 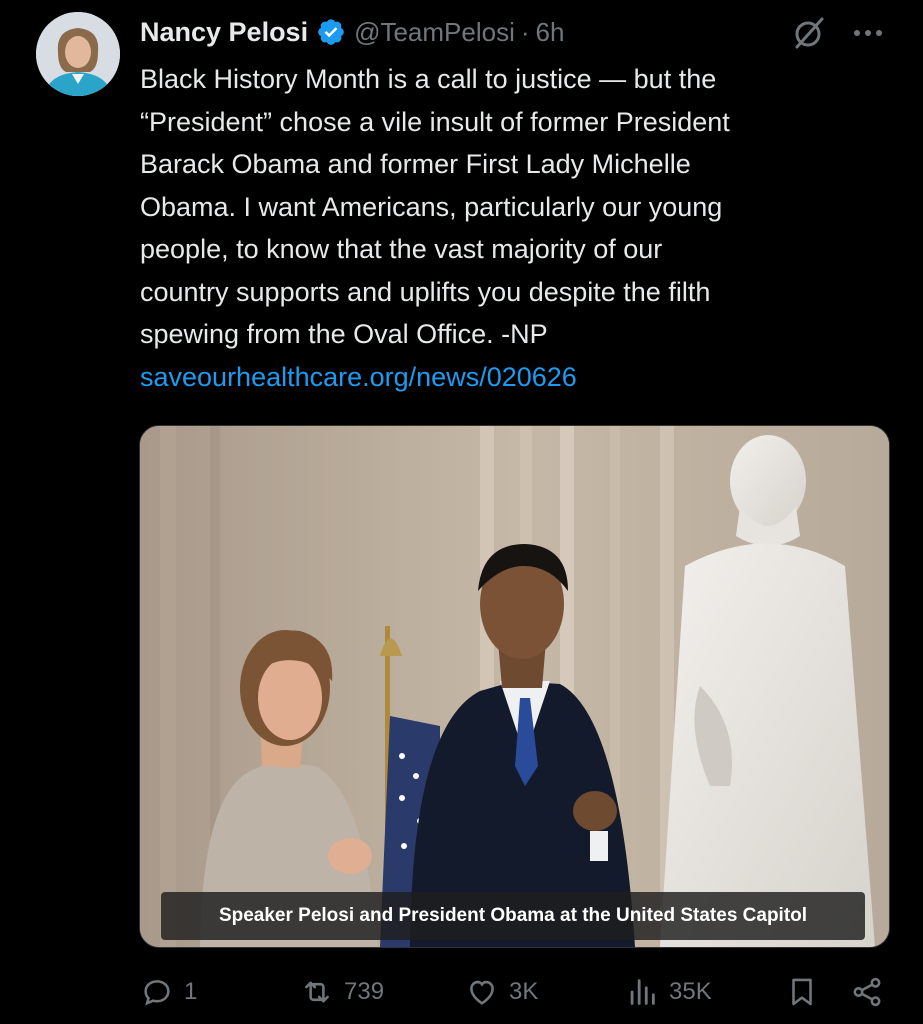 What do you see at coordinates (78, 54) in the screenshot?
I see `avatar` at bounding box center [78, 54].